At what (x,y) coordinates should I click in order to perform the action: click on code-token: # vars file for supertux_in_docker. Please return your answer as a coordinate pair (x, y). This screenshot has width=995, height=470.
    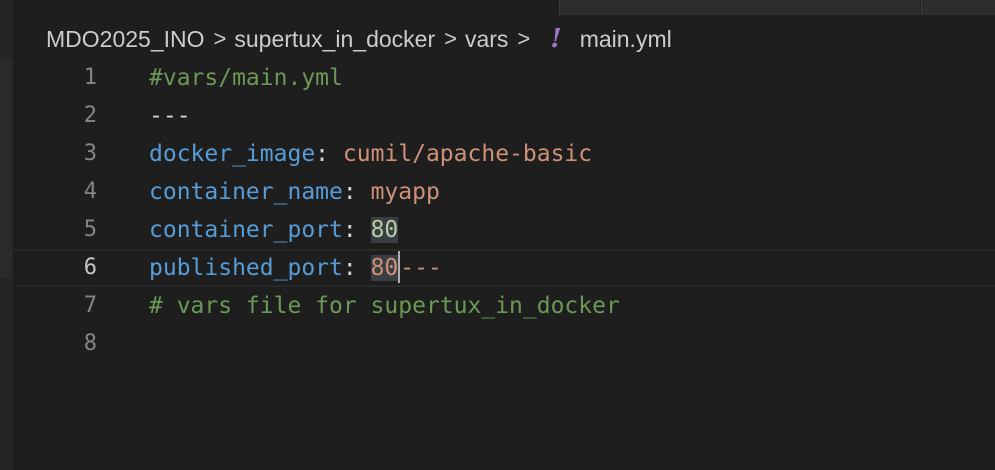
    Looking at the image, I should click on (384, 306).